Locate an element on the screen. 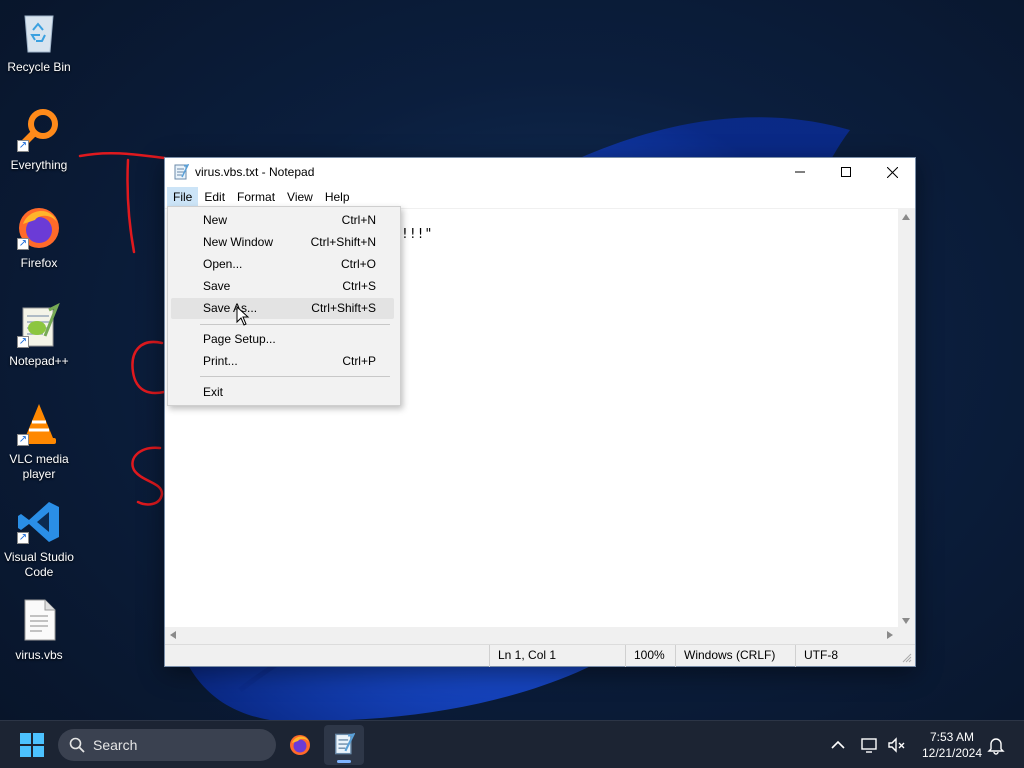 This screenshot has width=1024, height=768. menu-file: File is located at coordinates (183, 197).